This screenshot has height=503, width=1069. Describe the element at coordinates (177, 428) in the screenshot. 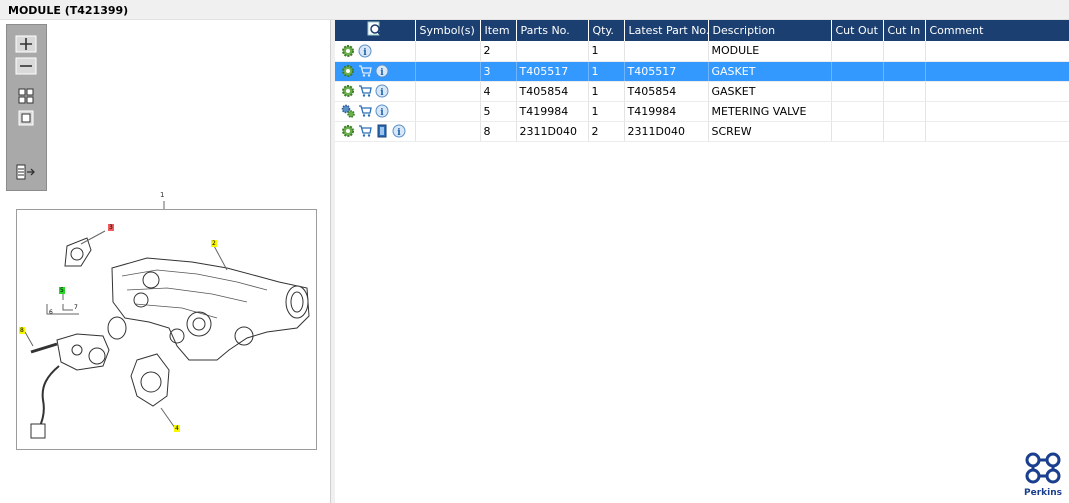

I see `callout-4: 4` at that location.